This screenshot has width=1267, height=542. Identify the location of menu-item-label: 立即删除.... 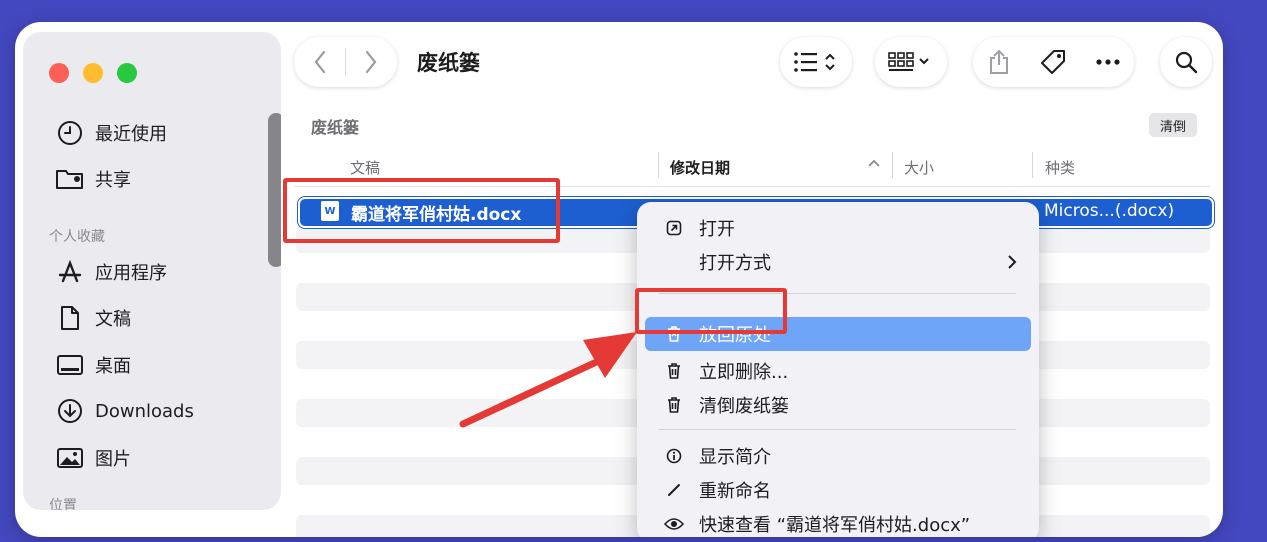
(744, 372).